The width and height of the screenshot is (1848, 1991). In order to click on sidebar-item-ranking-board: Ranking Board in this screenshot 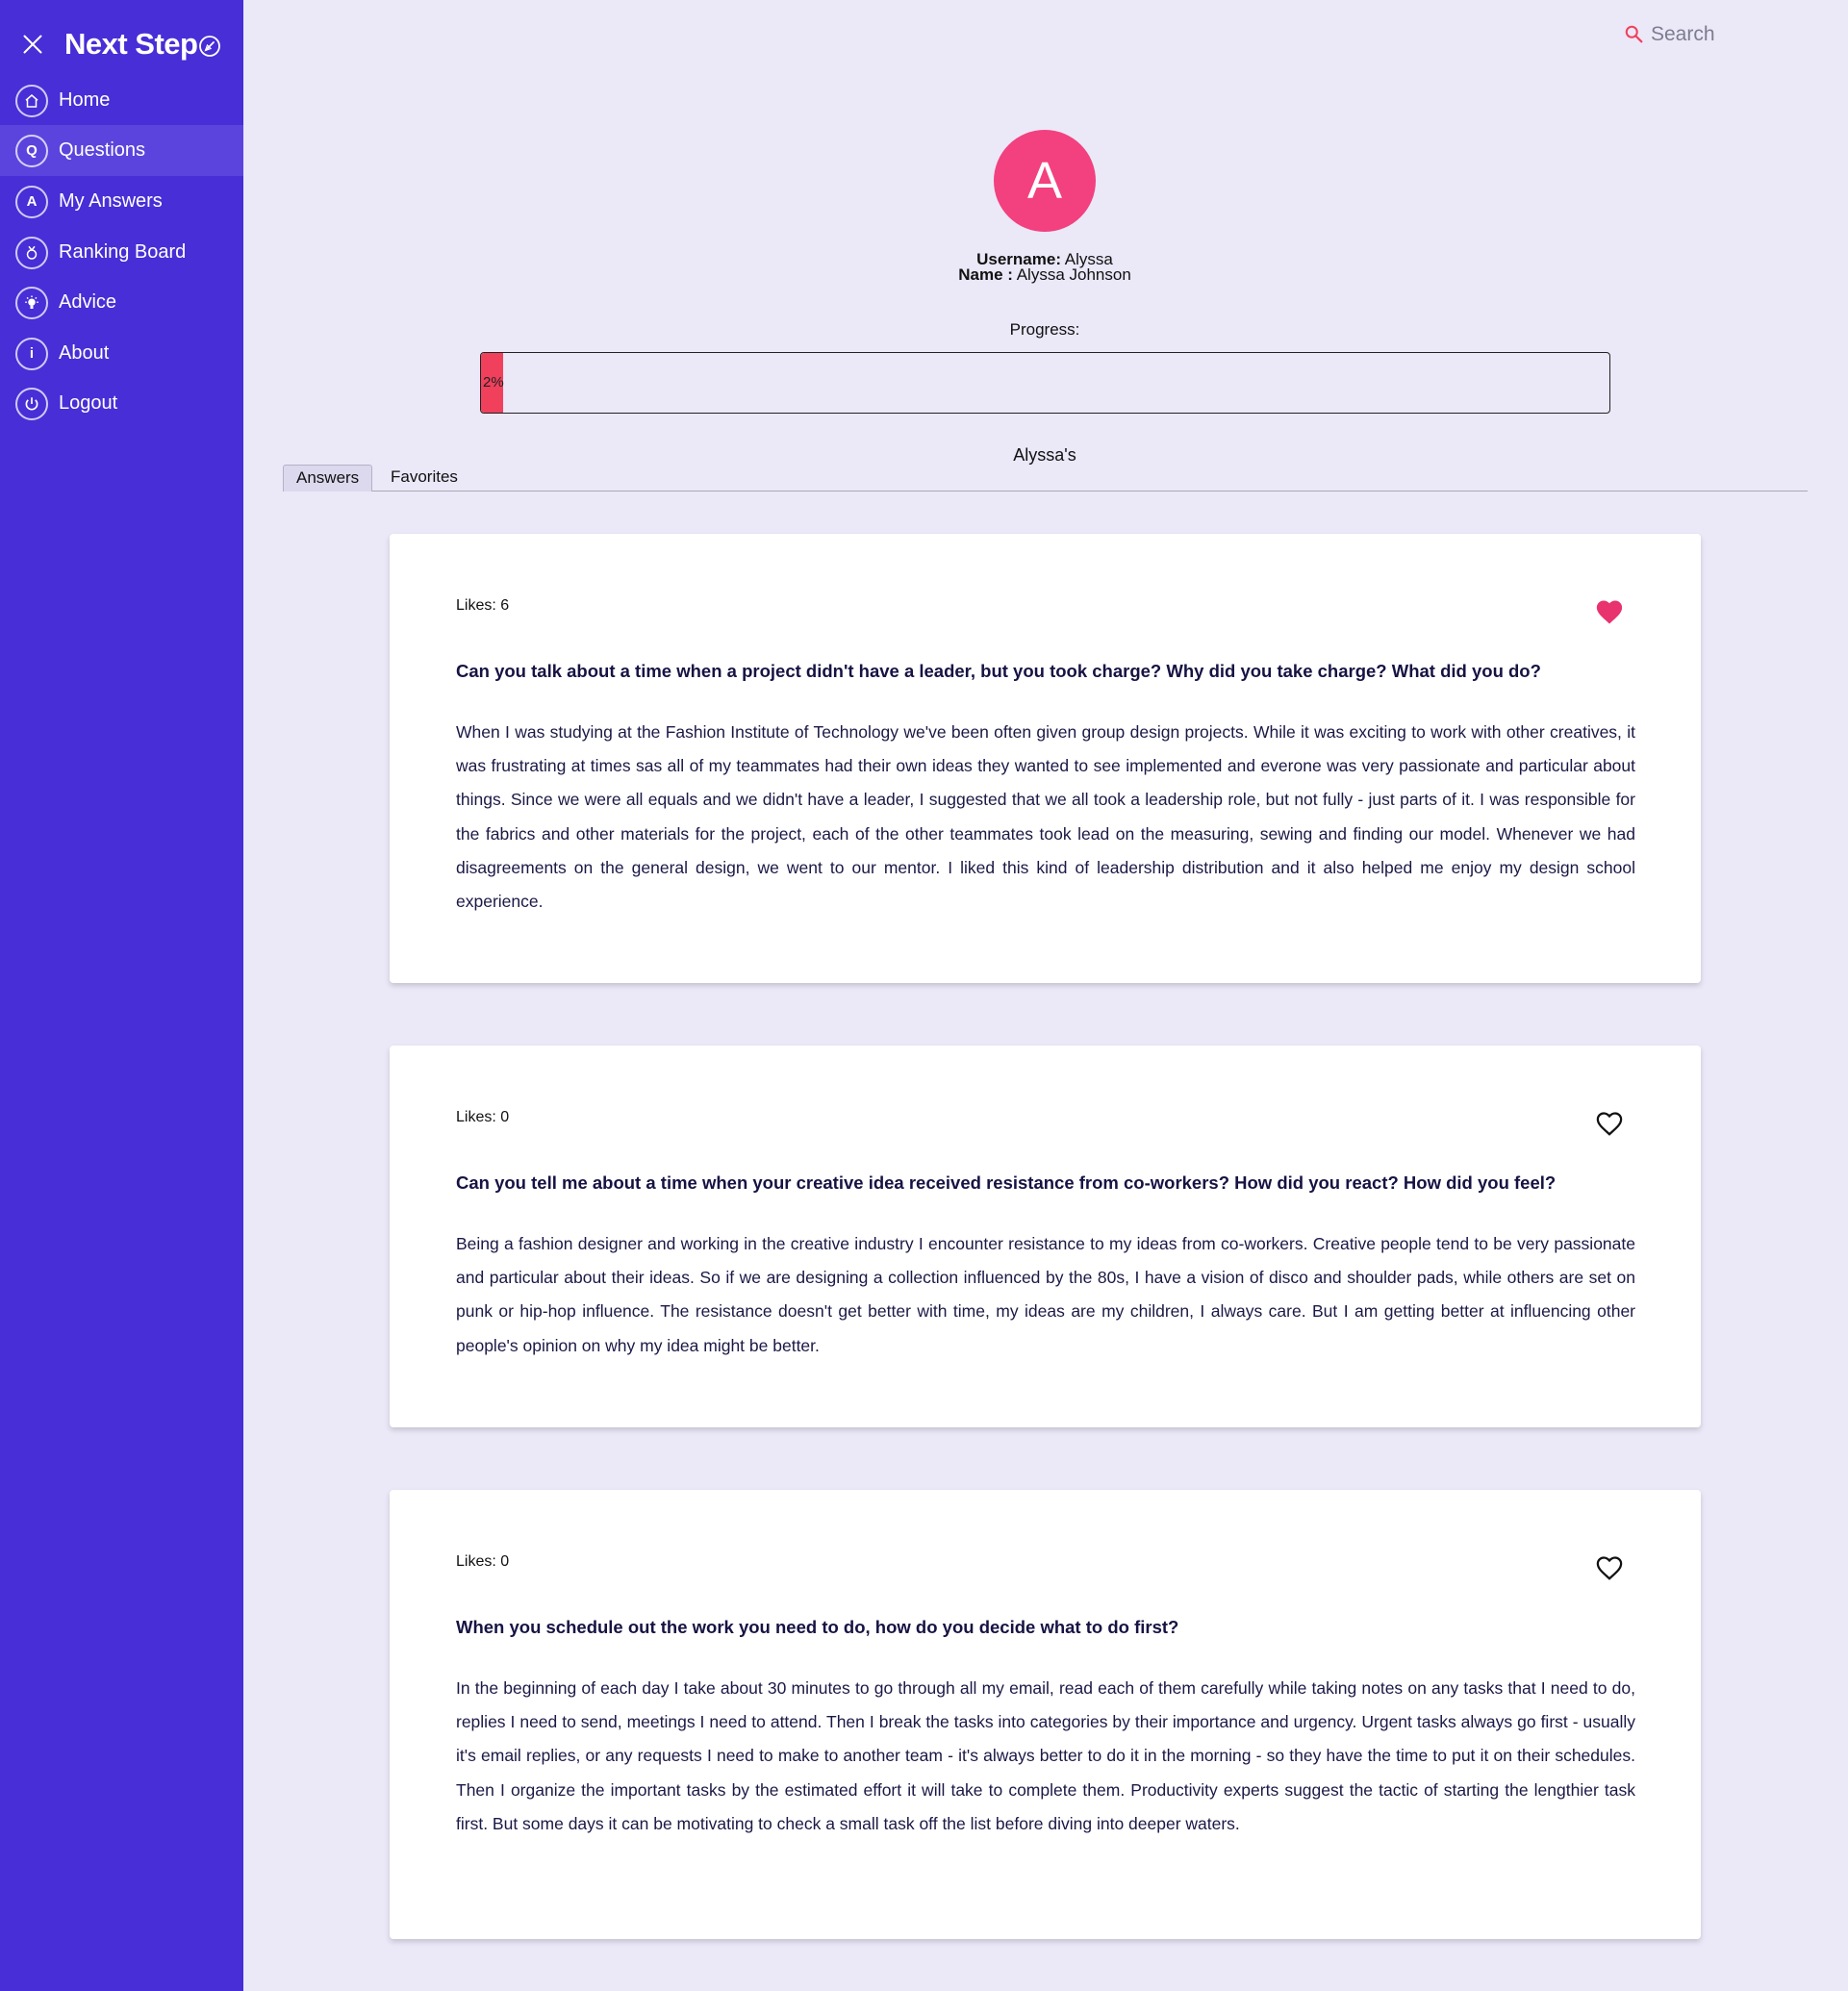, I will do `click(121, 253)`.